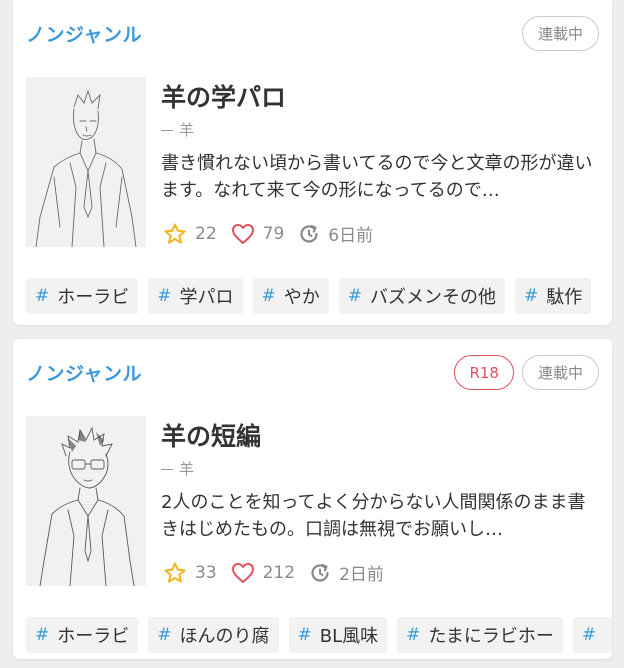  Describe the element at coordinates (361, 575) in the screenshot. I see `updated-time-value: 2日前` at that location.